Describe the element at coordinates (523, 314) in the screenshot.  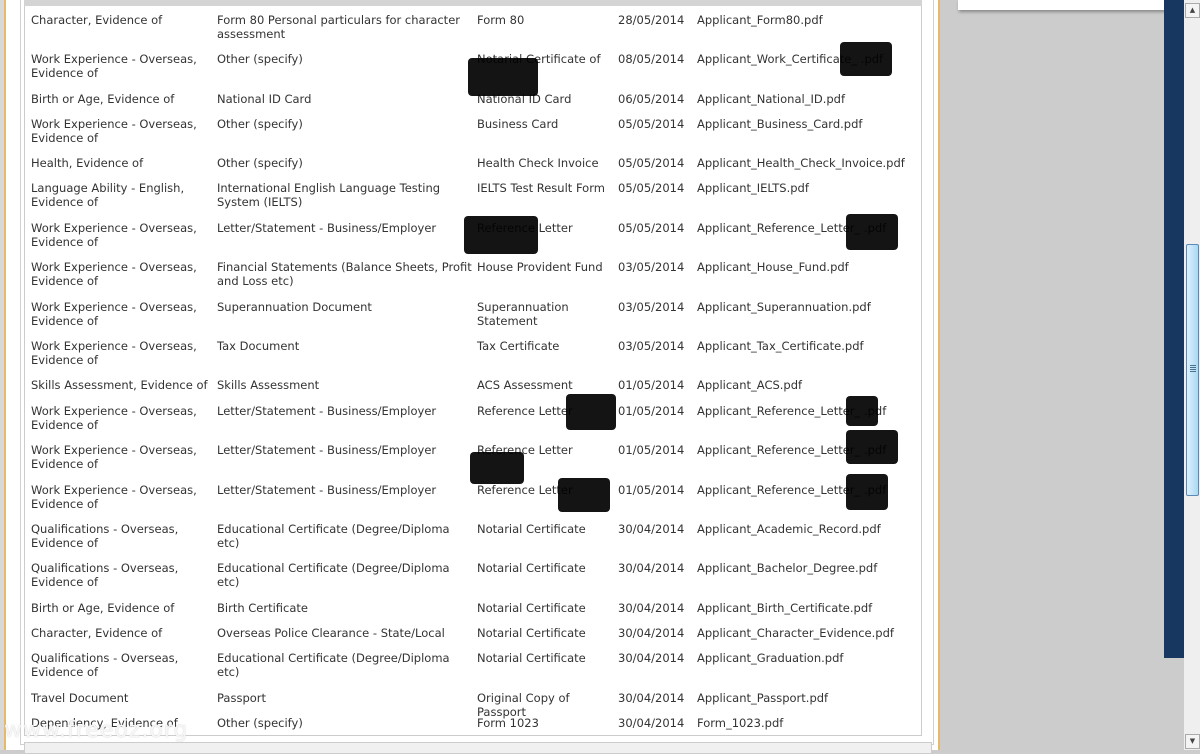
I see `description-cell: Superannuation Statement` at that location.